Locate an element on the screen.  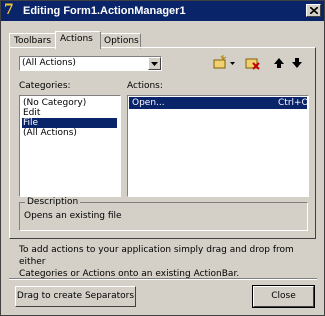
window-title: Editing Form1.ActionManager1 is located at coordinates (104, 11).